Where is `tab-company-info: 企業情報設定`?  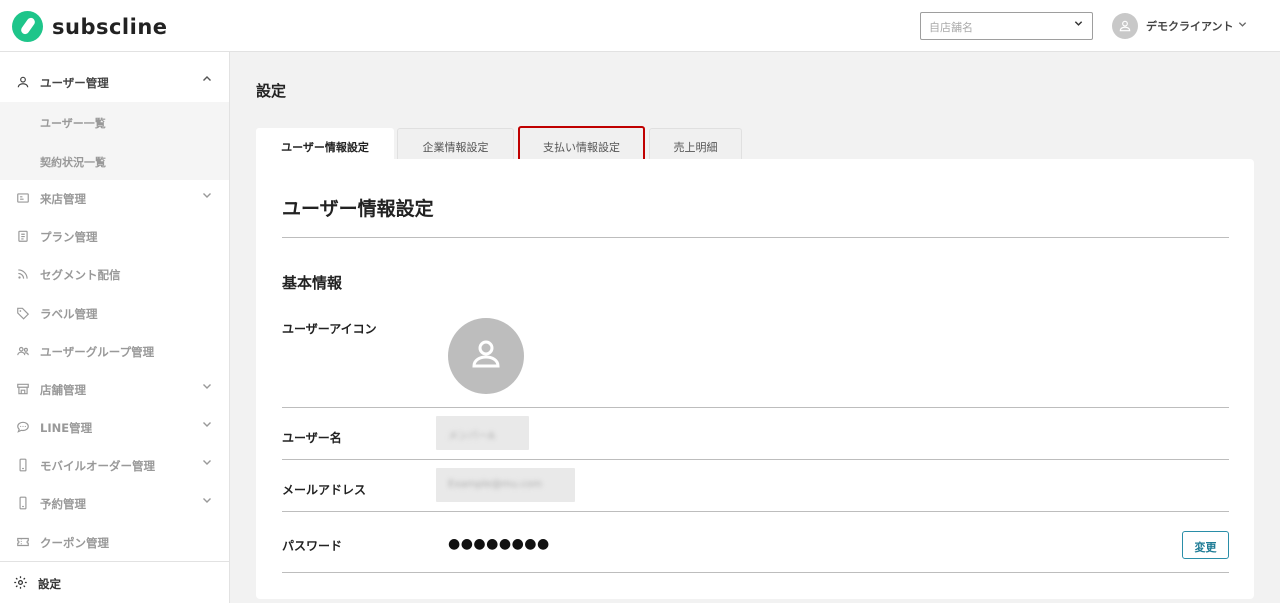 tab-company-info: 企業情報設定 is located at coordinates (455, 144).